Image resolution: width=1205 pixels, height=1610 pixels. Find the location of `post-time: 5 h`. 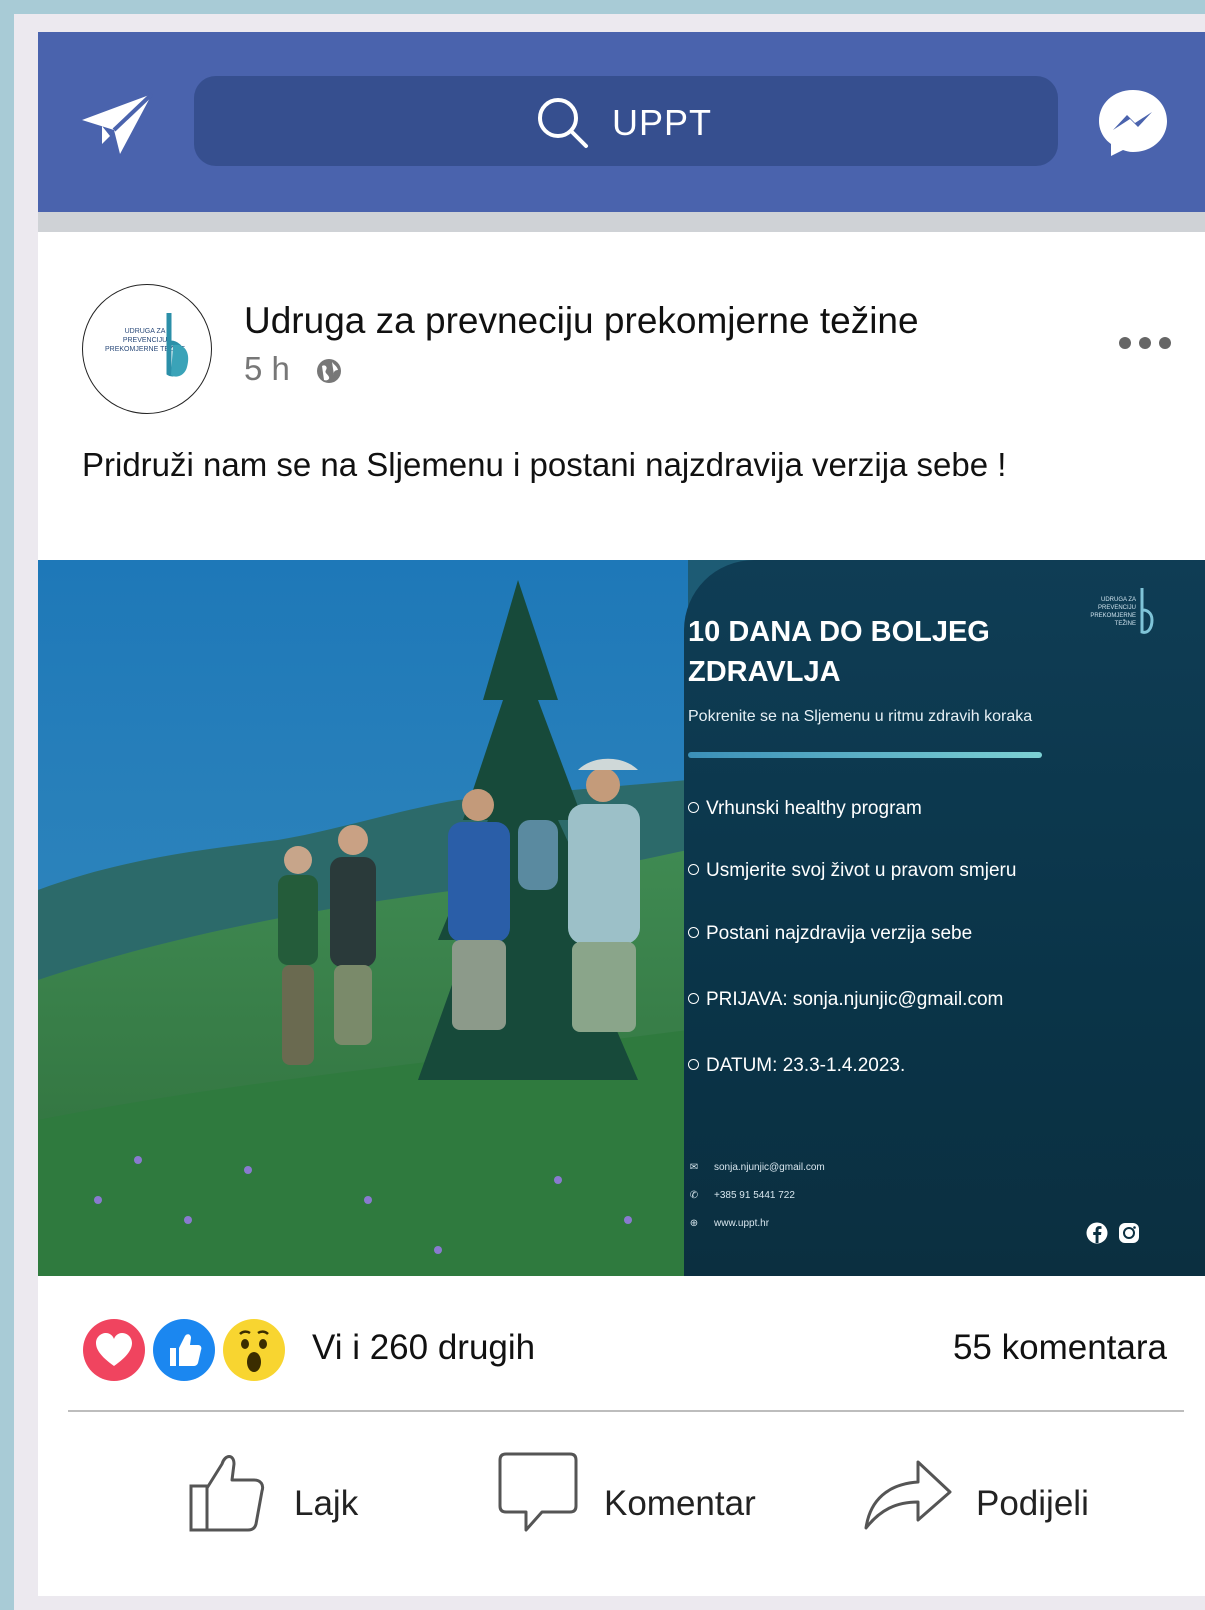

post-time: 5 h is located at coordinates (267, 369).